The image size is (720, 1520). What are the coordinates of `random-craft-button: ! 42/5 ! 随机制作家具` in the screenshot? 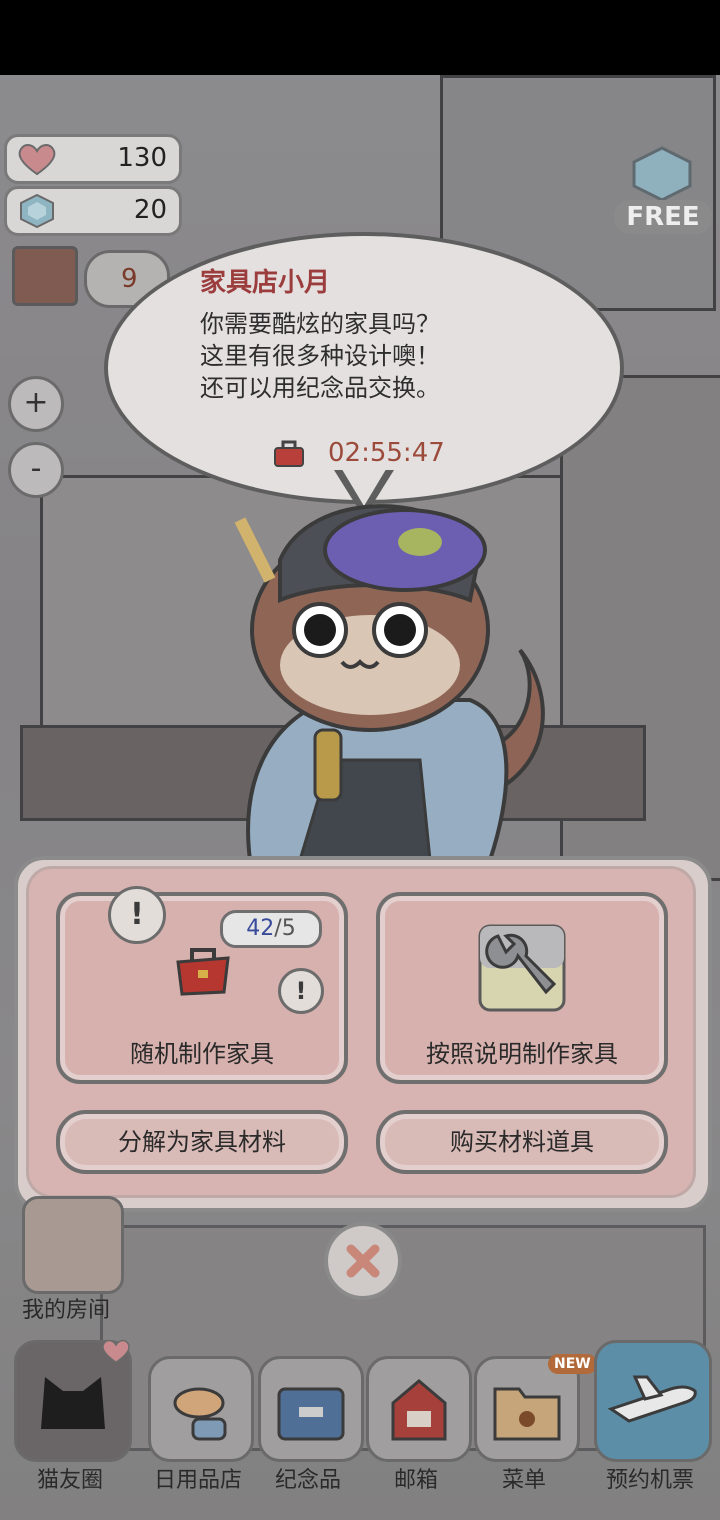 It's located at (202, 985).